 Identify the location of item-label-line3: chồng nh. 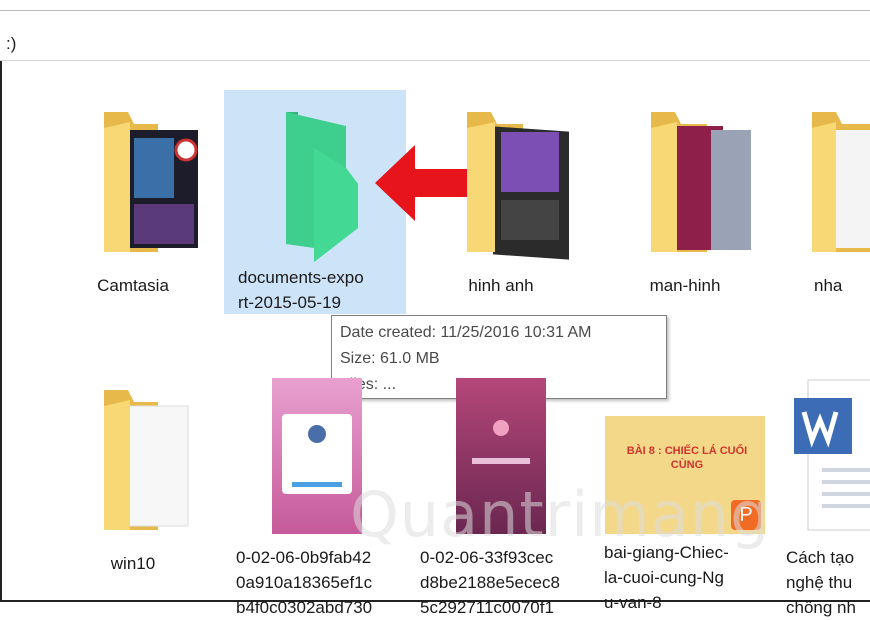
(821, 607).